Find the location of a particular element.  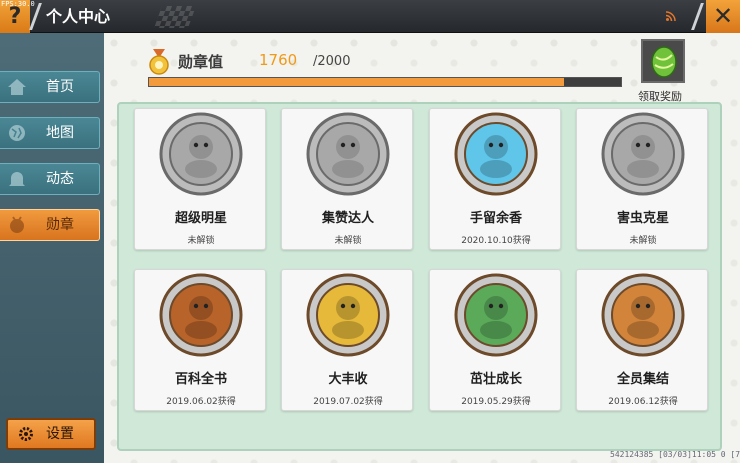

sidebar-item-label: 勋章 is located at coordinates (60, 225).